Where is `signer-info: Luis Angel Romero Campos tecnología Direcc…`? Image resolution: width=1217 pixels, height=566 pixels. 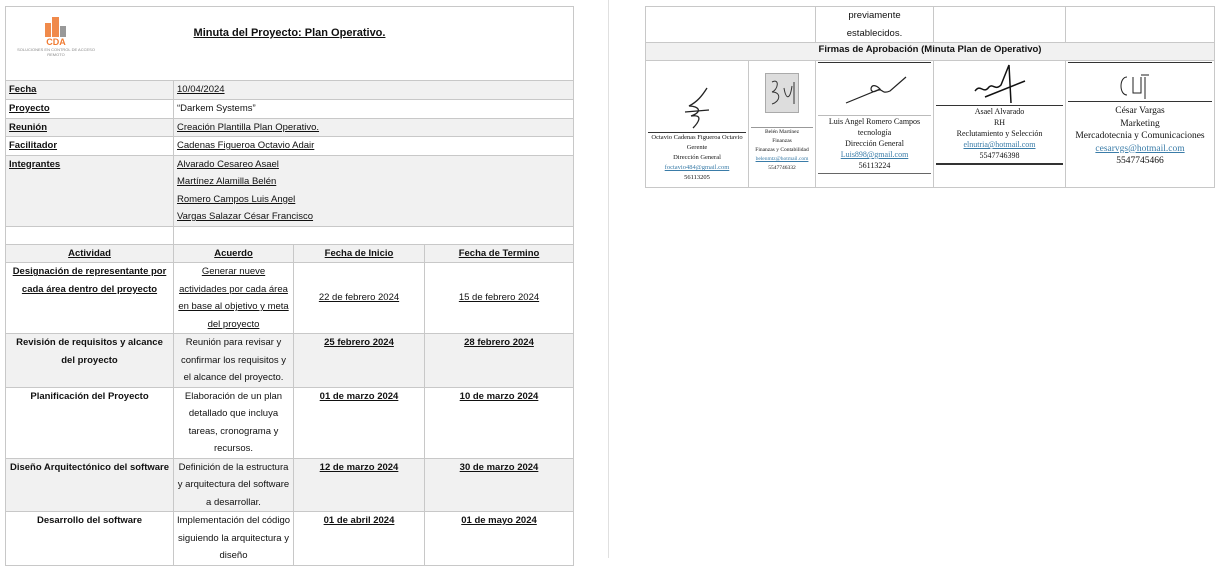 signer-info: Luis Angel Romero Campos tecnología Direcc… is located at coordinates (874, 143).